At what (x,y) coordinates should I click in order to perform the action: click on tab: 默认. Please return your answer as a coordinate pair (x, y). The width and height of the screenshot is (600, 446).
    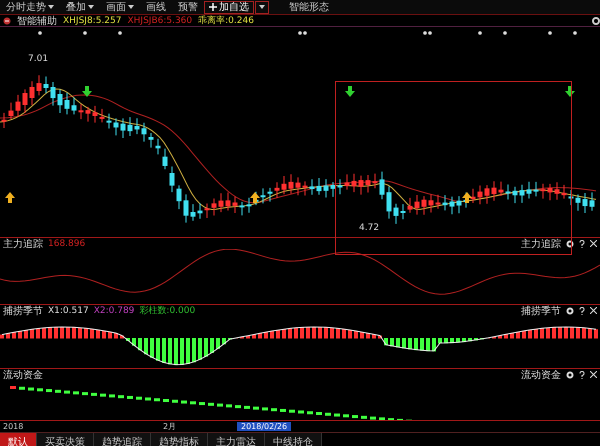
    Looking at the image, I should click on (18, 439).